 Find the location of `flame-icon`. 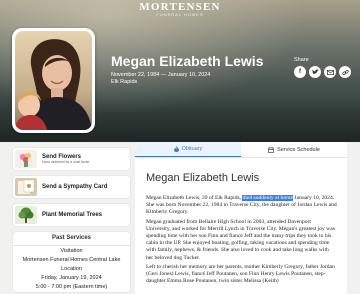

flame-icon is located at coordinates (176, 149).